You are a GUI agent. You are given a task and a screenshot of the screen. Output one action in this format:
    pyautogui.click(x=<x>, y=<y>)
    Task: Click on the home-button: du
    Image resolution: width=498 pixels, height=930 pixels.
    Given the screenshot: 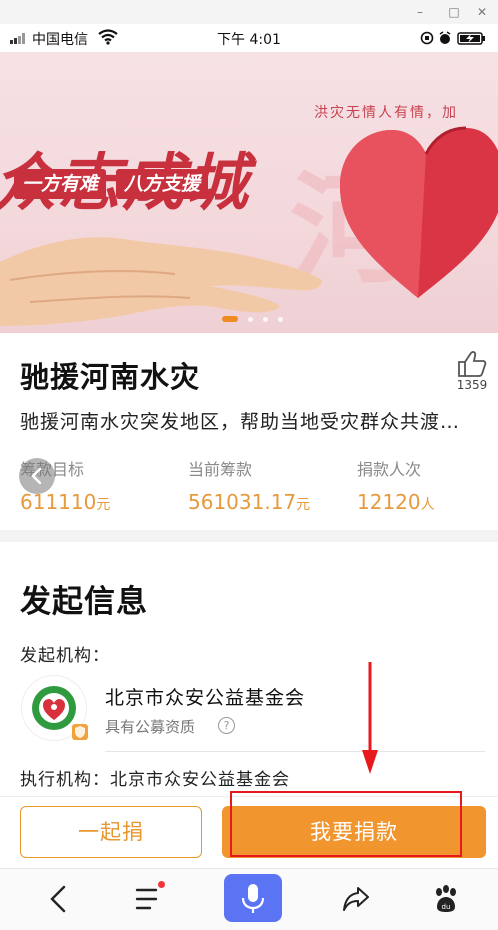 What is the action you would take?
    pyautogui.click(x=446, y=899)
    